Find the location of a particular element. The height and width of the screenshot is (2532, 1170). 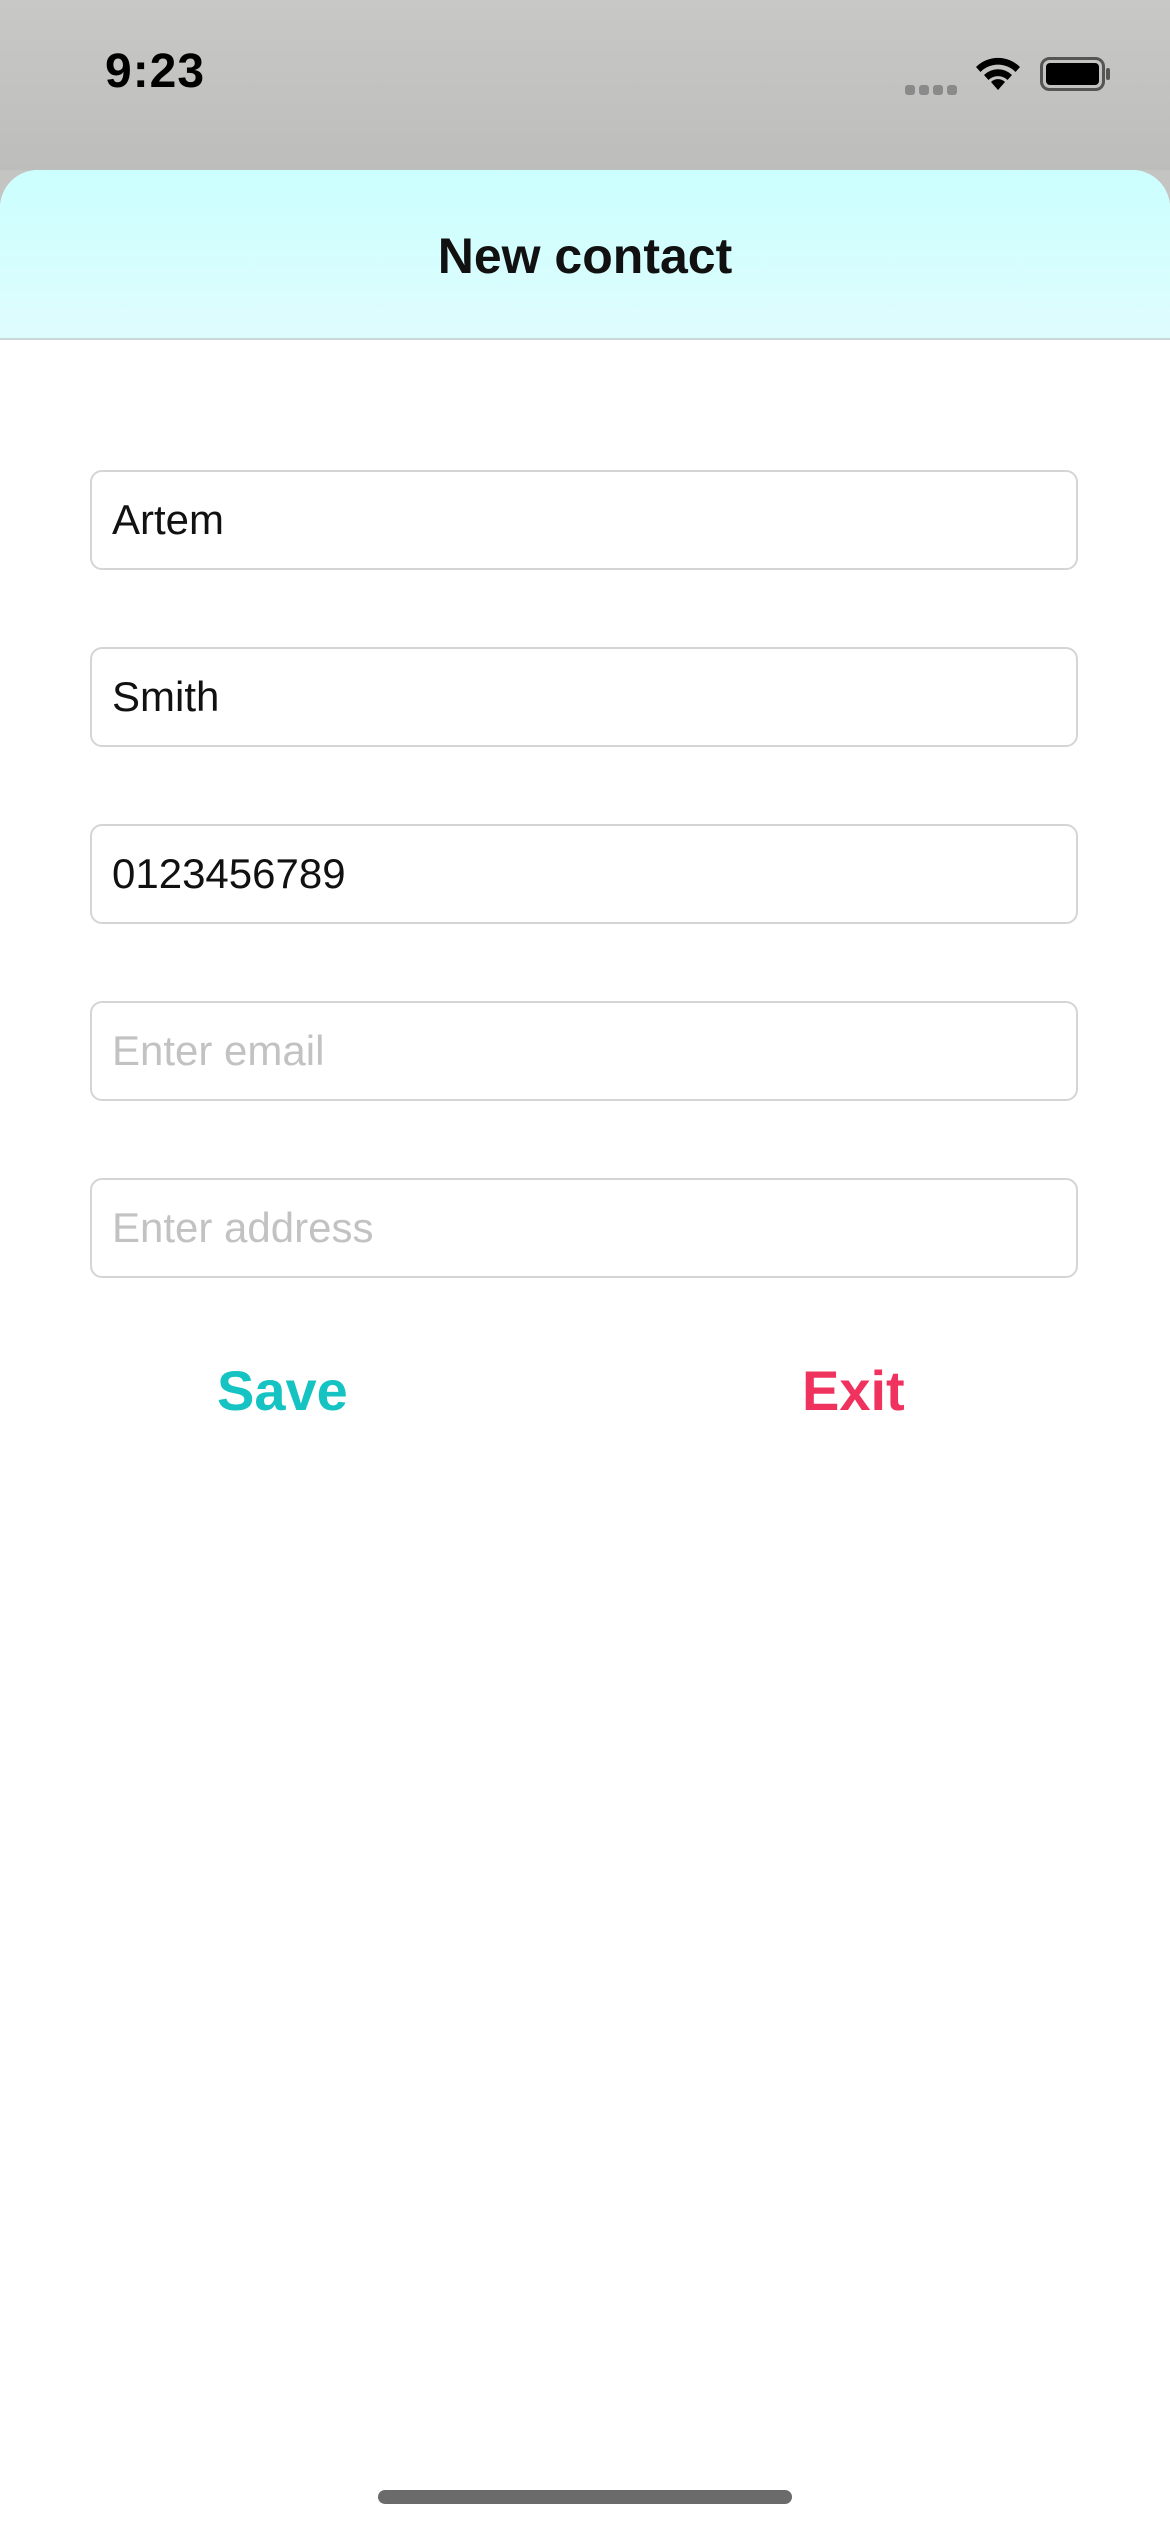

cellular-signal-icon is located at coordinates (933, 88).